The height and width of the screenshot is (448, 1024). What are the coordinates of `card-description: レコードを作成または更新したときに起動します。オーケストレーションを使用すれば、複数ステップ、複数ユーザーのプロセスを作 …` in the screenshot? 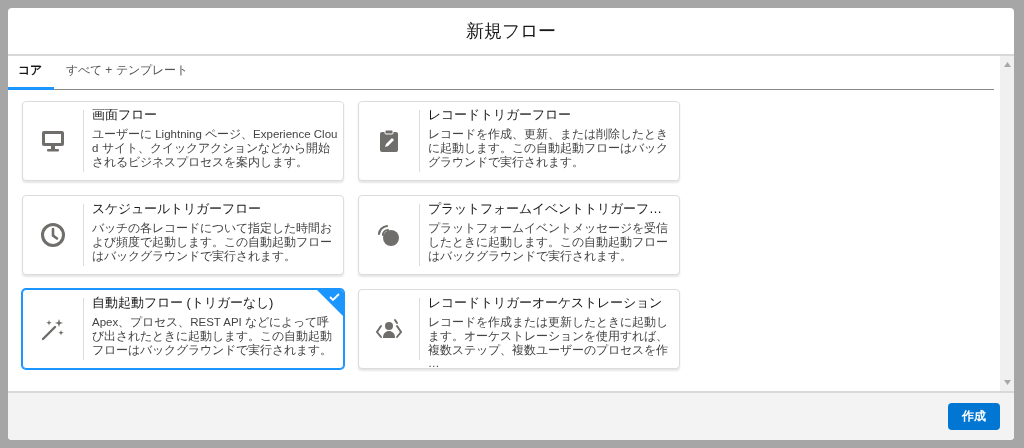 It's located at (548, 342).